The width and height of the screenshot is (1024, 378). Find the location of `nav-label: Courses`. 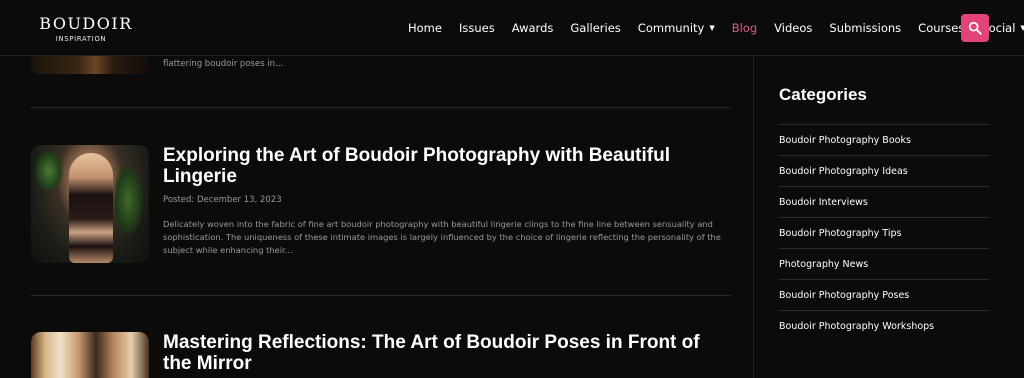

nav-label: Courses is located at coordinates (941, 28).